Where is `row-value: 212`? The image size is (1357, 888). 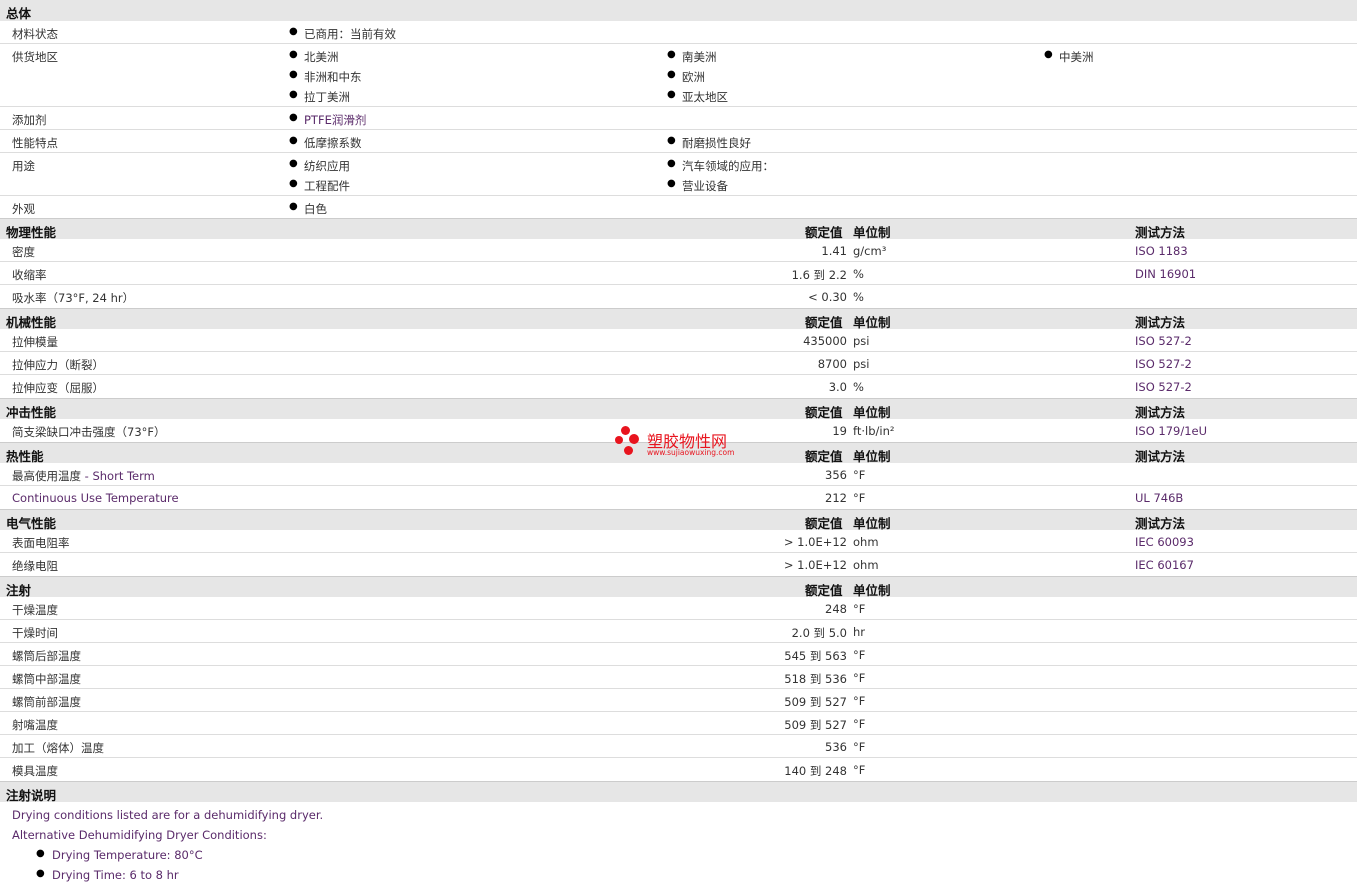 row-value: 212 is located at coordinates (836, 498).